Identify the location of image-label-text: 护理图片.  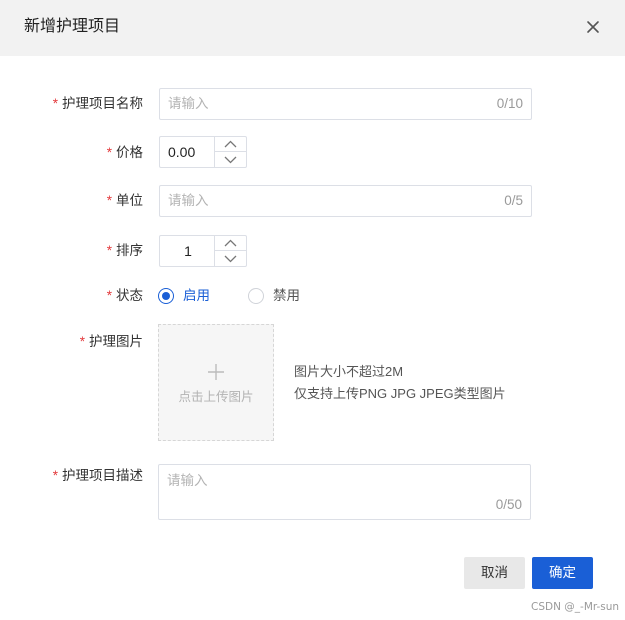
(116, 341).